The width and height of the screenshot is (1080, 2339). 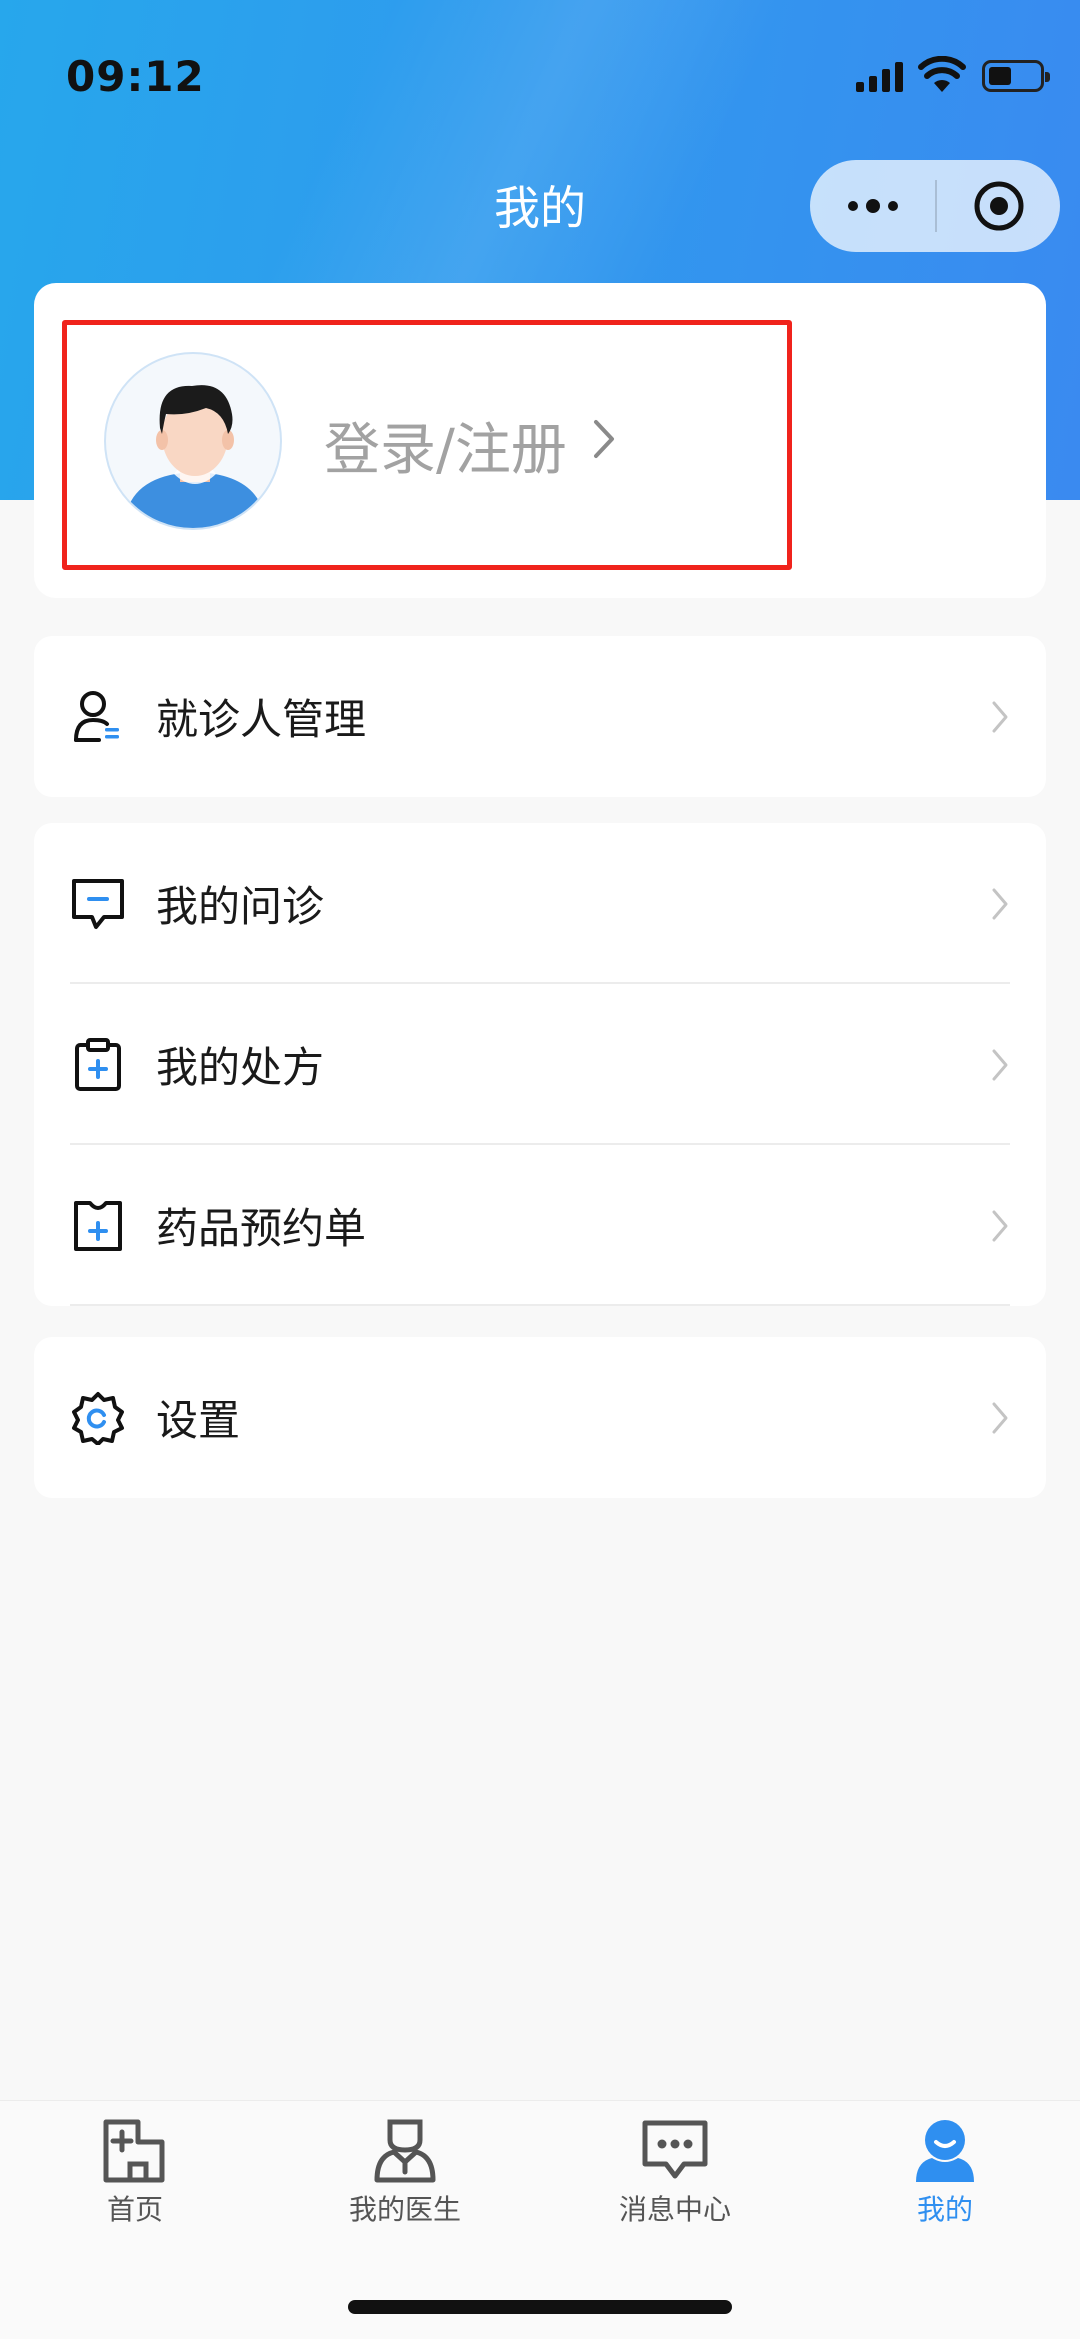 I want to click on mini-program-capsule, so click(x=935, y=206).